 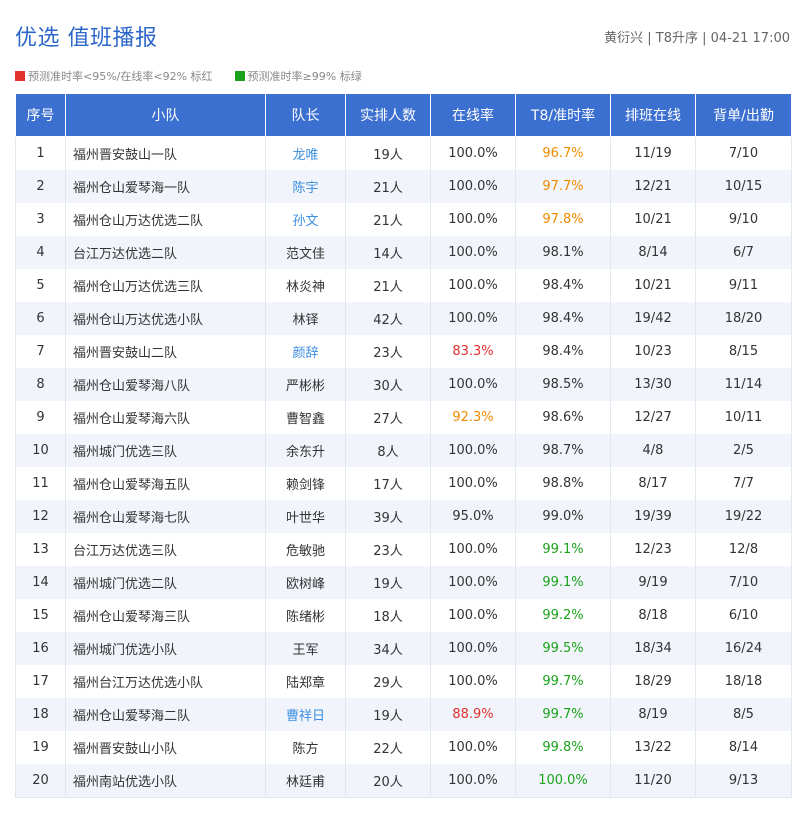 I want to click on cell-back: 10/11, so click(x=743, y=417).